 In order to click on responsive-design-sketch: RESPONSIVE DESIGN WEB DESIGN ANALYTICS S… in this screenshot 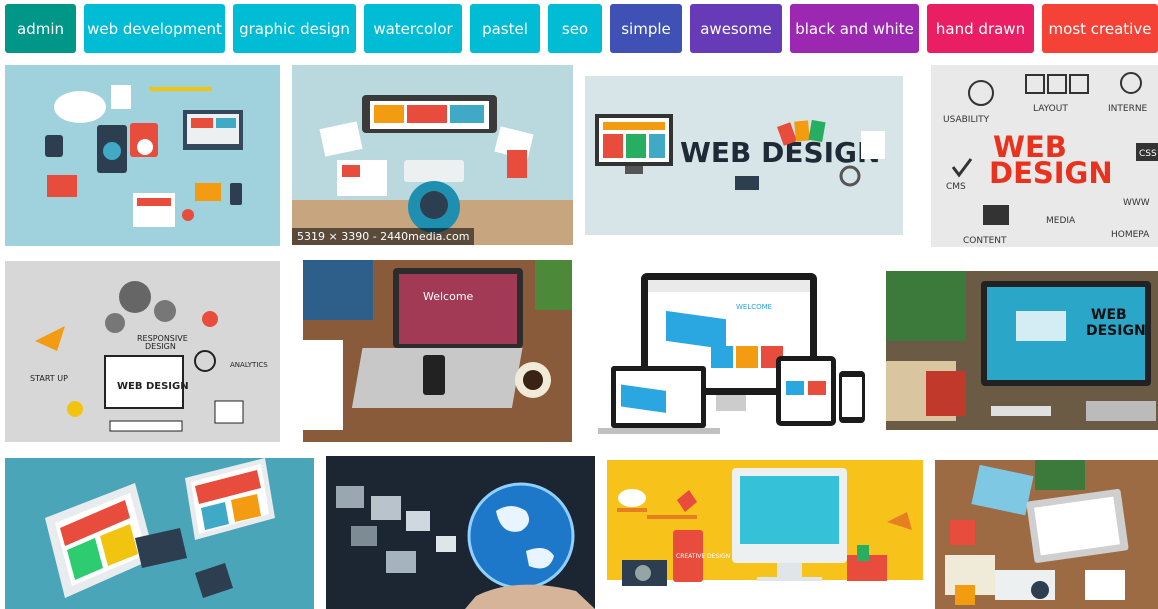, I will do `click(142, 351)`.